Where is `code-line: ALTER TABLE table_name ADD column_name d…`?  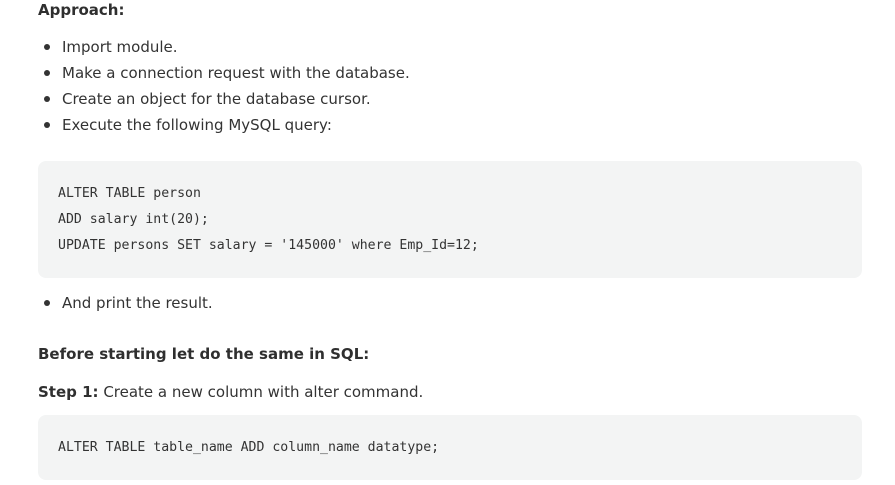 code-line: ALTER TABLE table_name ADD column_name d… is located at coordinates (249, 447).